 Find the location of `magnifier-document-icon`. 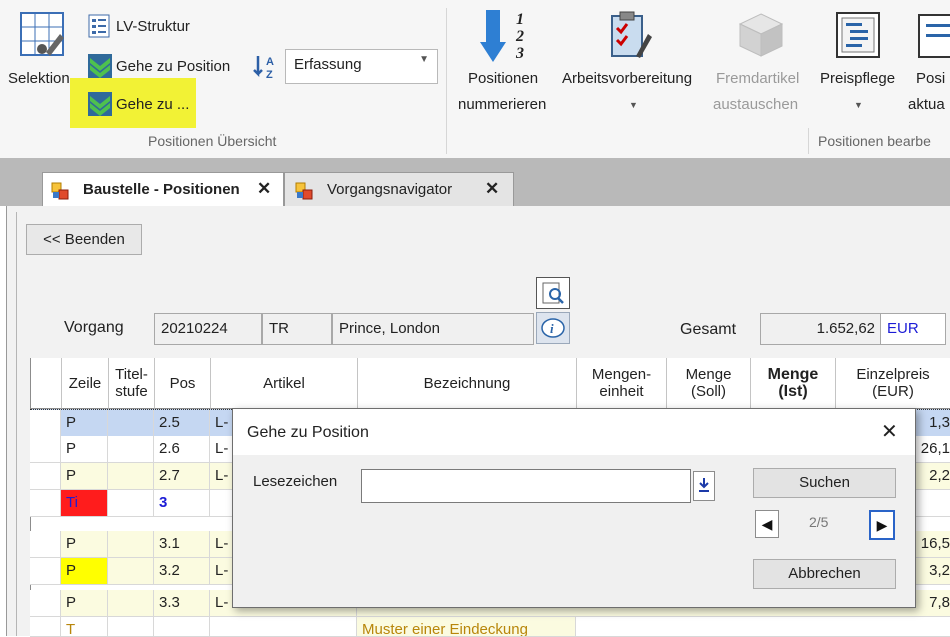

magnifier-document-icon is located at coordinates (553, 293).